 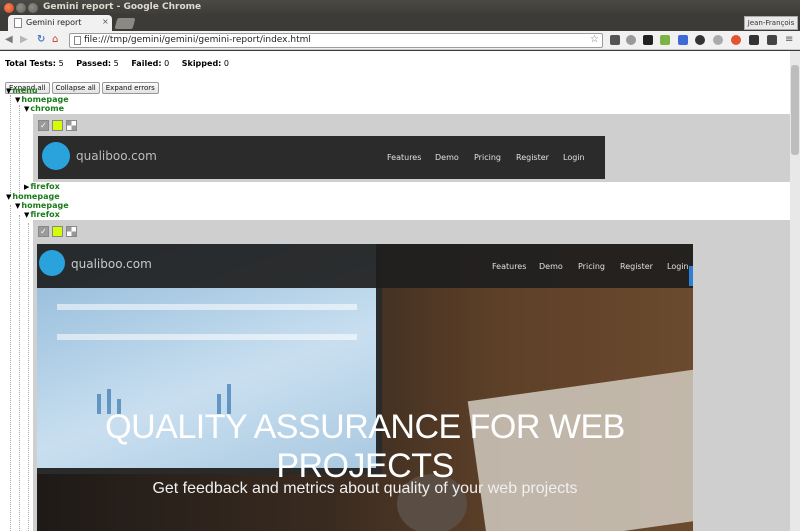 What do you see at coordinates (795, 291) in the screenshot?
I see `page-scrollbar` at bounding box center [795, 291].